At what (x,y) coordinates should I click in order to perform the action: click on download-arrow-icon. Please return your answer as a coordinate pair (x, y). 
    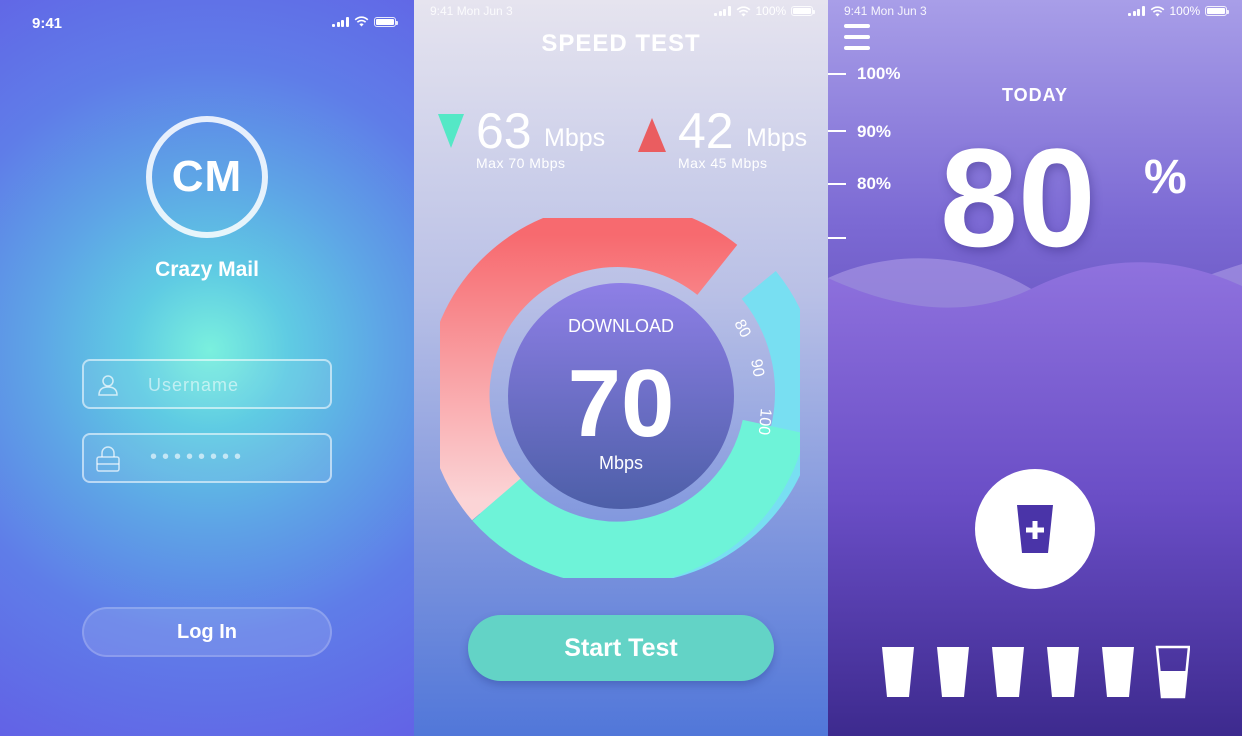
    Looking at the image, I should click on (451, 131).